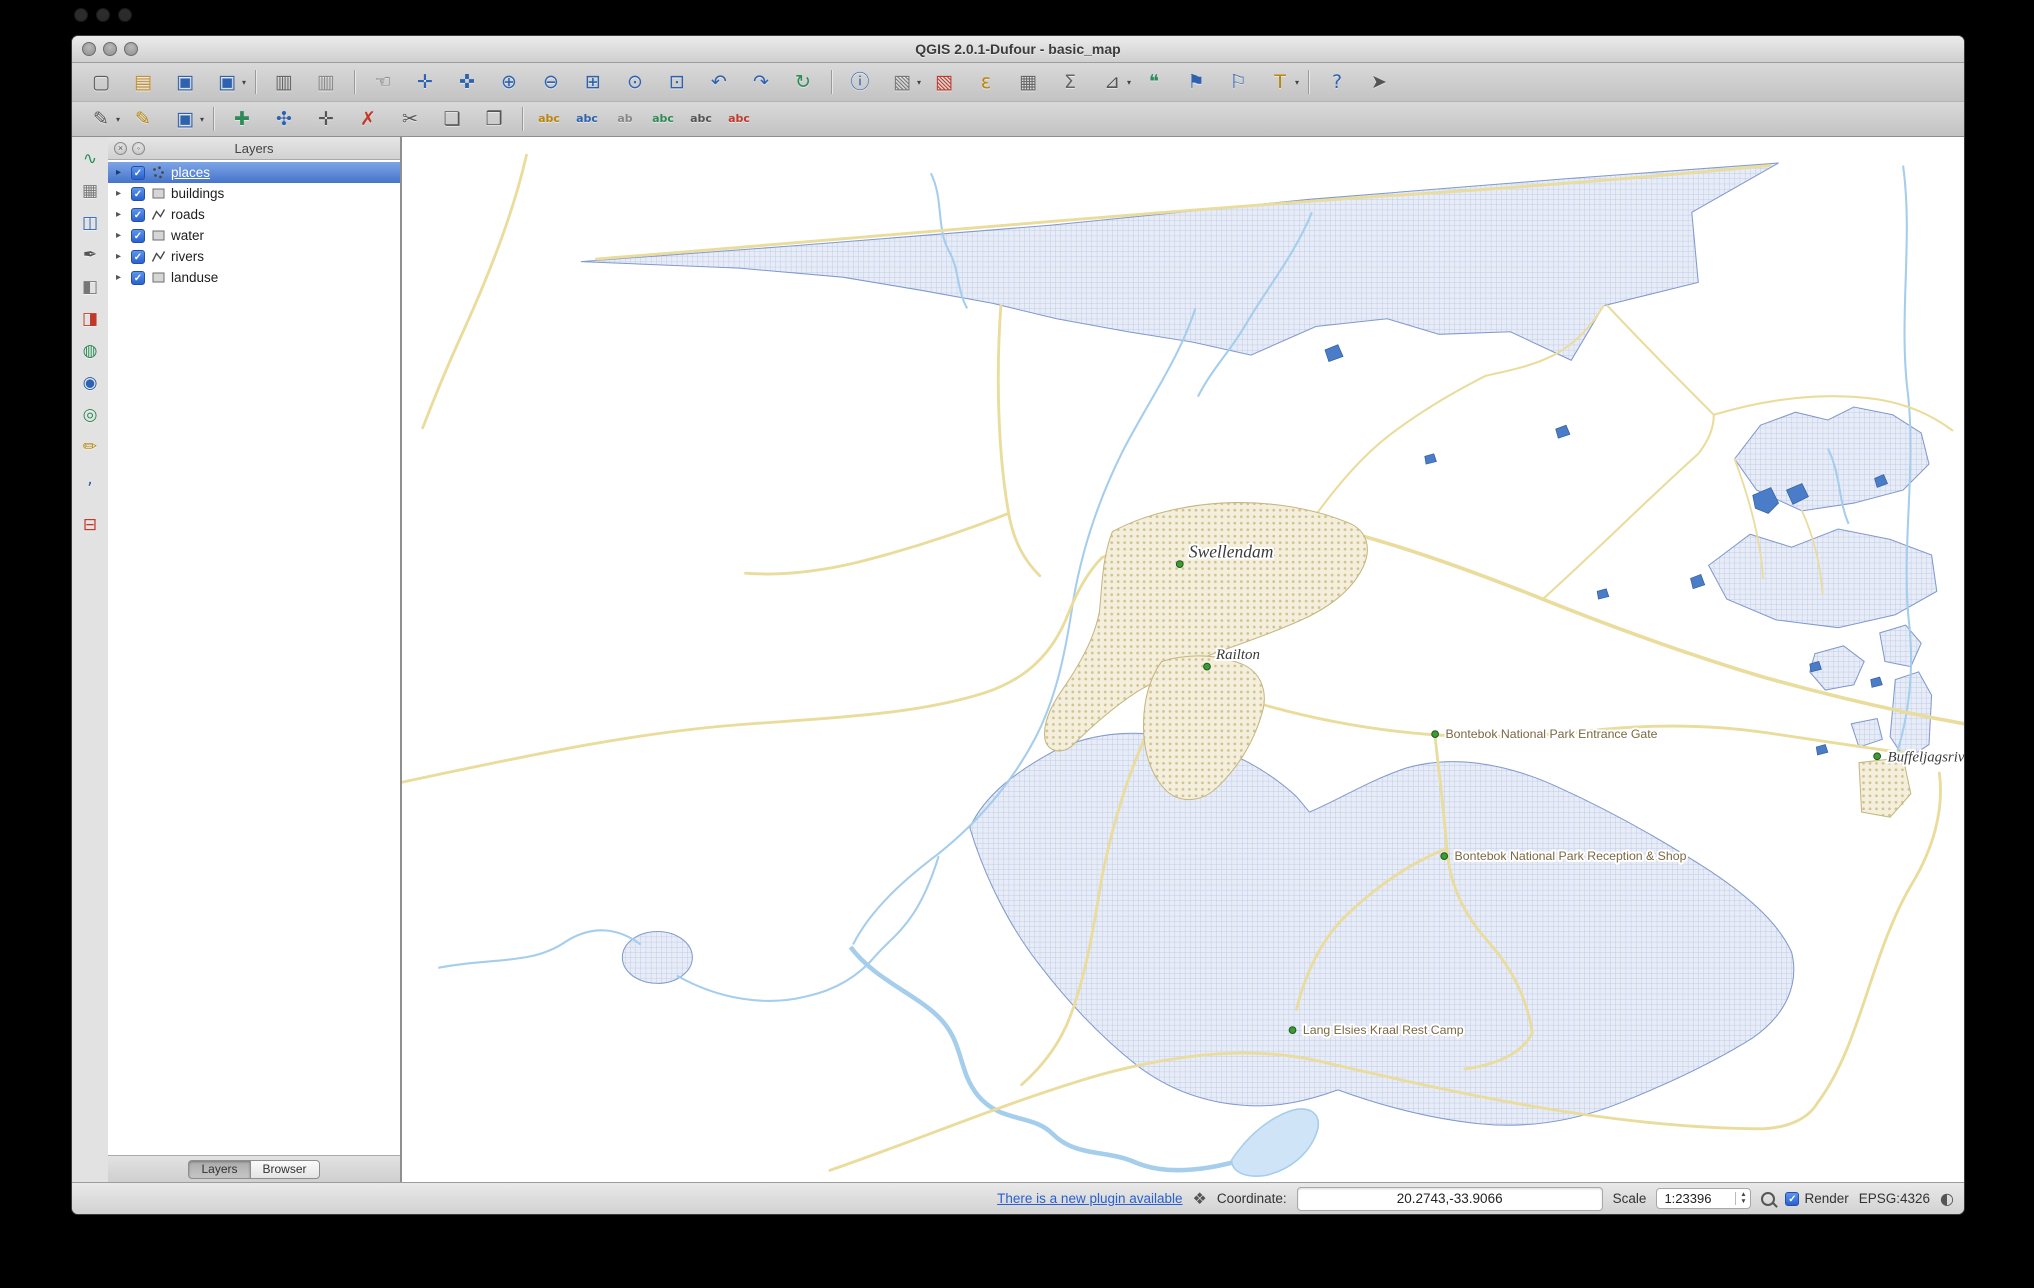  What do you see at coordinates (494, 119) in the screenshot?
I see `paste-features-button: ❒` at bounding box center [494, 119].